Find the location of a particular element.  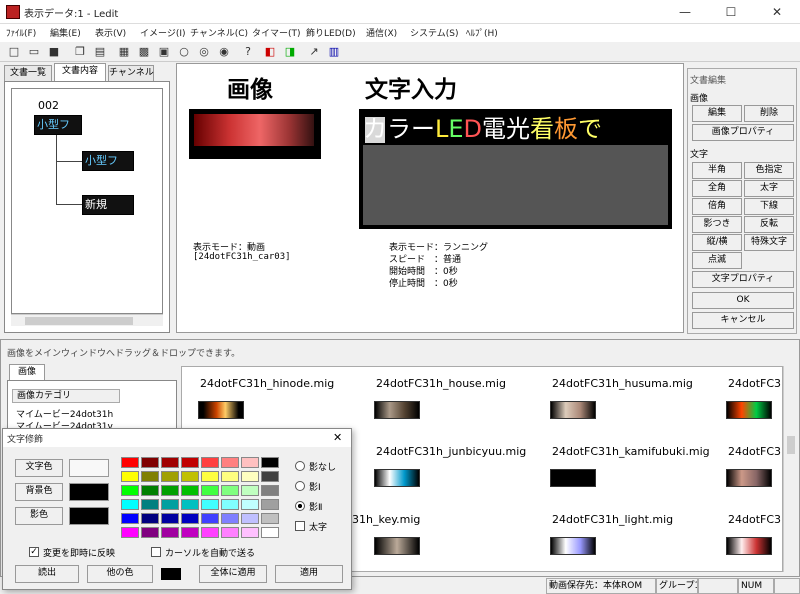

menu-view: 表示(V) is located at coordinates (110, 32).